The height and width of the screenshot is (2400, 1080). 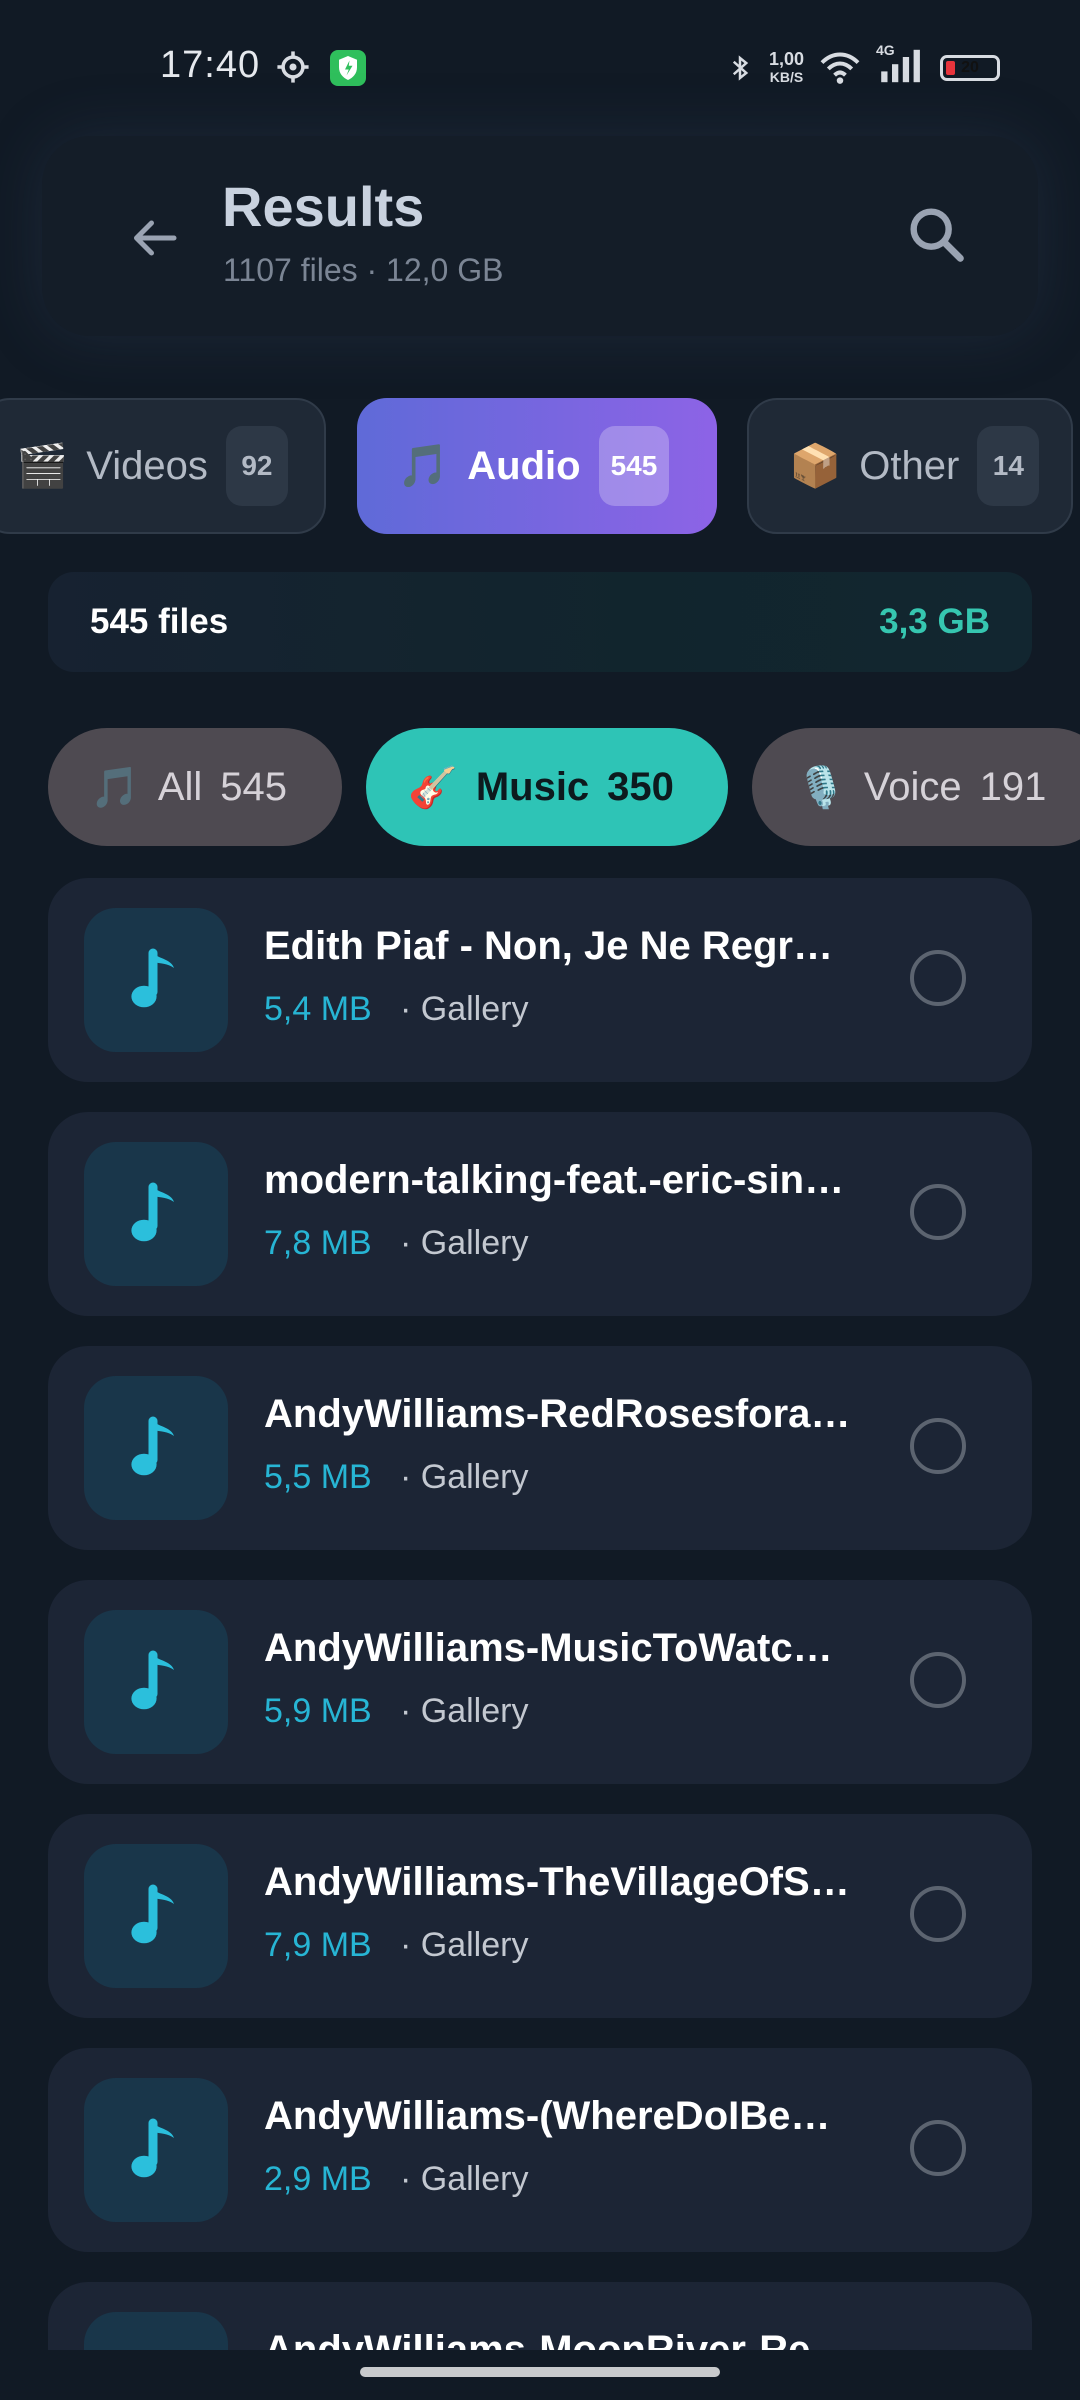 What do you see at coordinates (318, 1945) in the screenshot?
I see `file-size: 7,9 MB` at bounding box center [318, 1945].